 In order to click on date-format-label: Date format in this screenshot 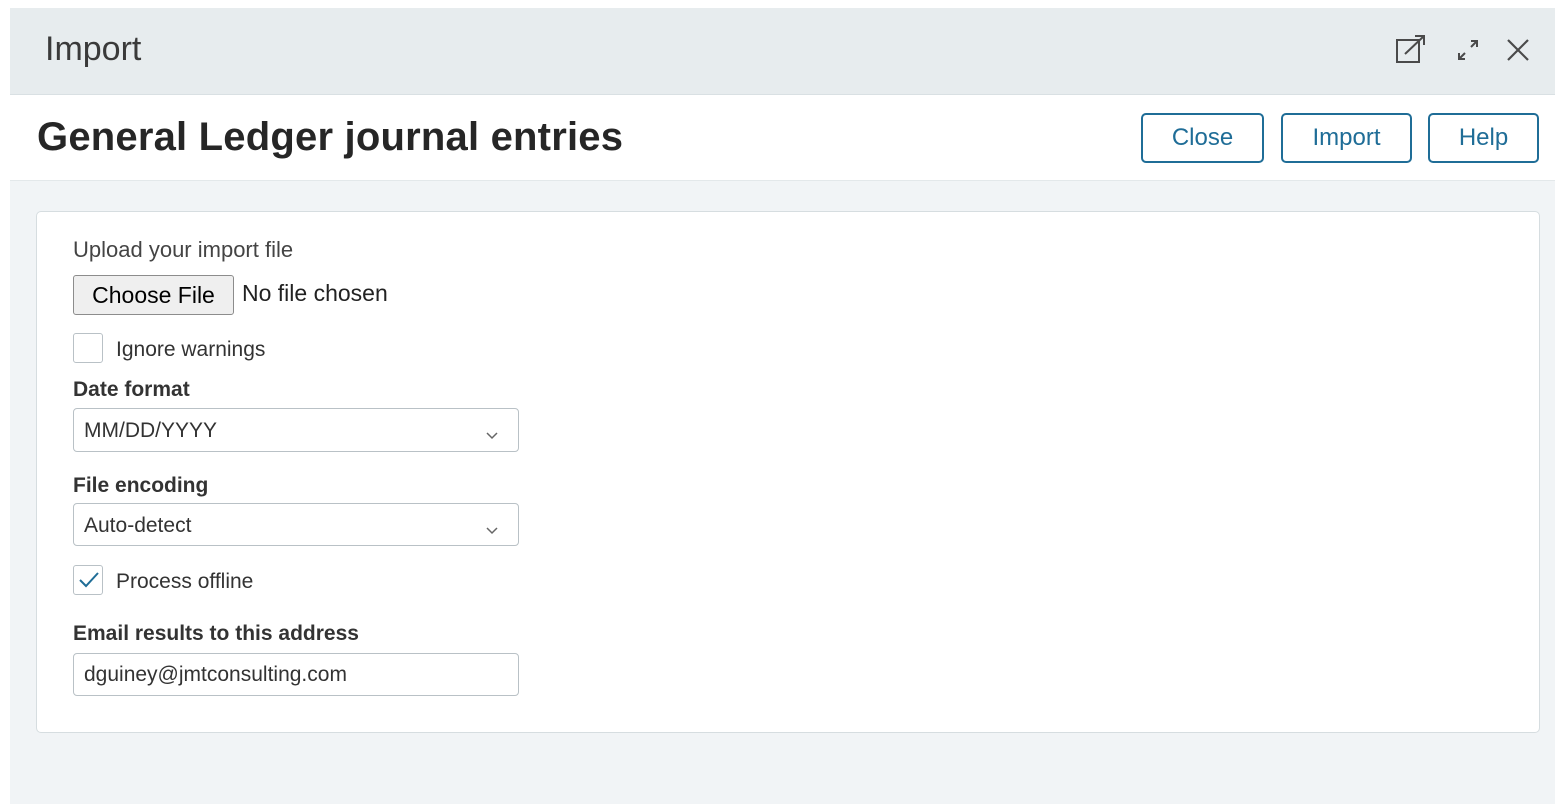, I will do `click(131, 389)`.